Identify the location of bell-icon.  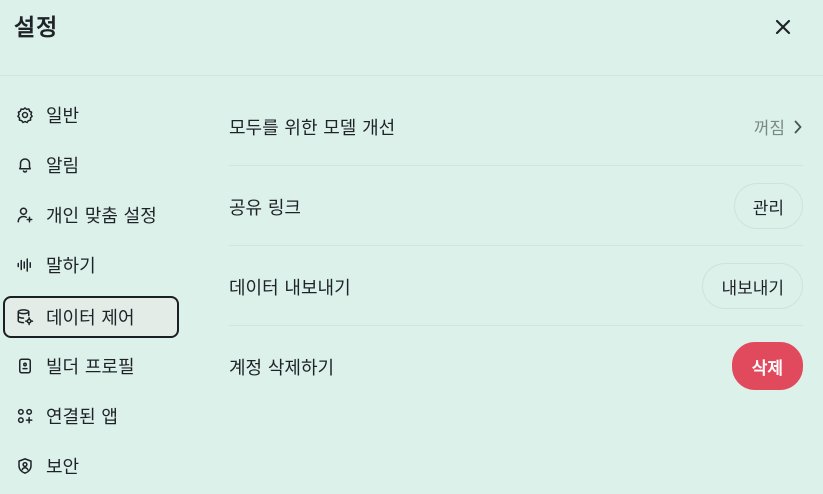
(25, 165).